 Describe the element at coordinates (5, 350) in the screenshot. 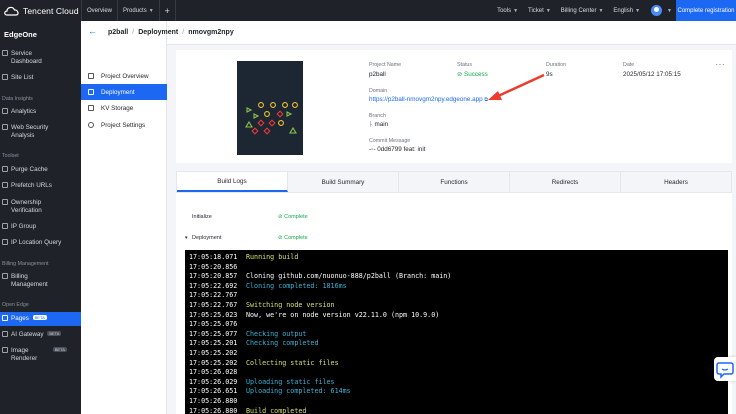

I see `image-icon` at that location.